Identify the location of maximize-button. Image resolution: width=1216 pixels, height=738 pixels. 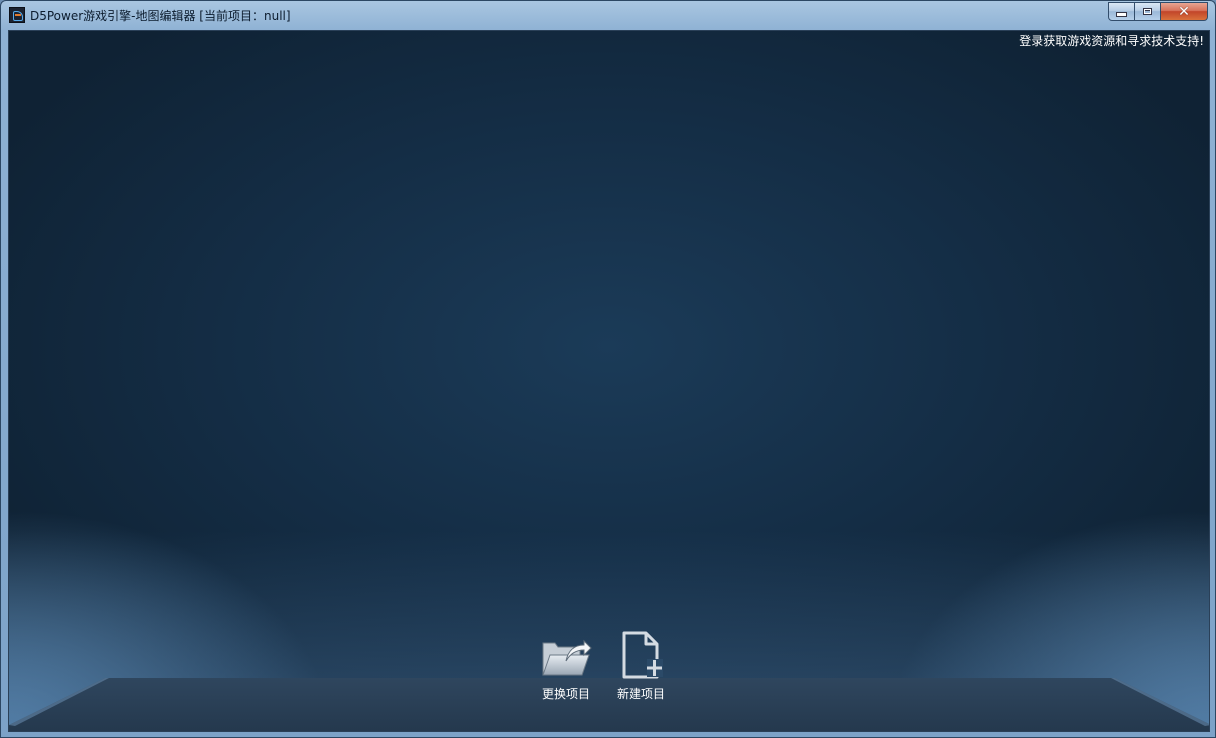
(1148, 11).